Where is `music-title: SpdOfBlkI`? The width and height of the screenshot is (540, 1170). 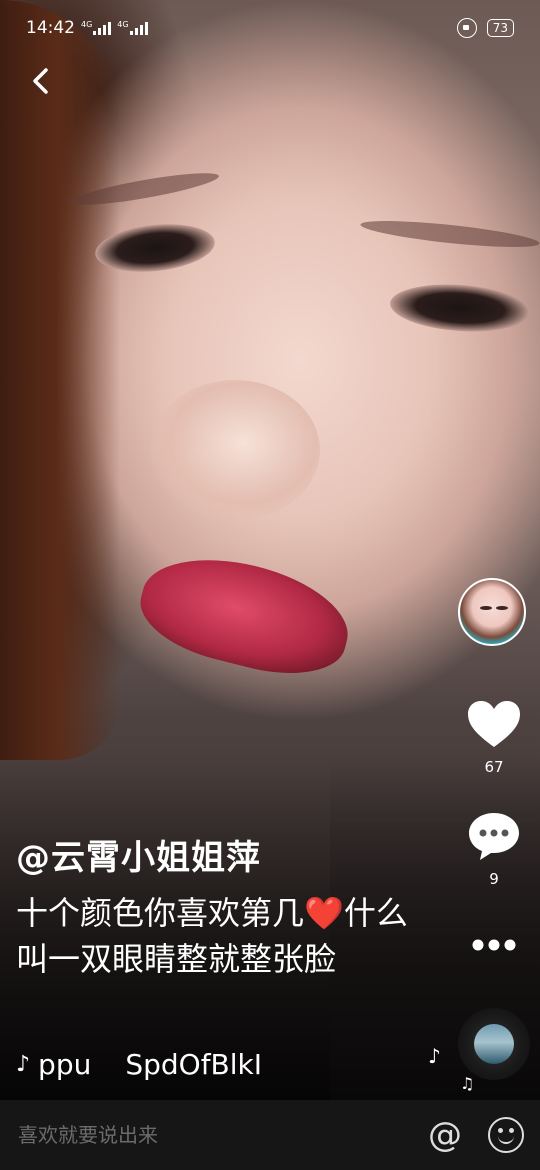 music-title: SpdOfBlkI is located at coordinates (194, 1064).